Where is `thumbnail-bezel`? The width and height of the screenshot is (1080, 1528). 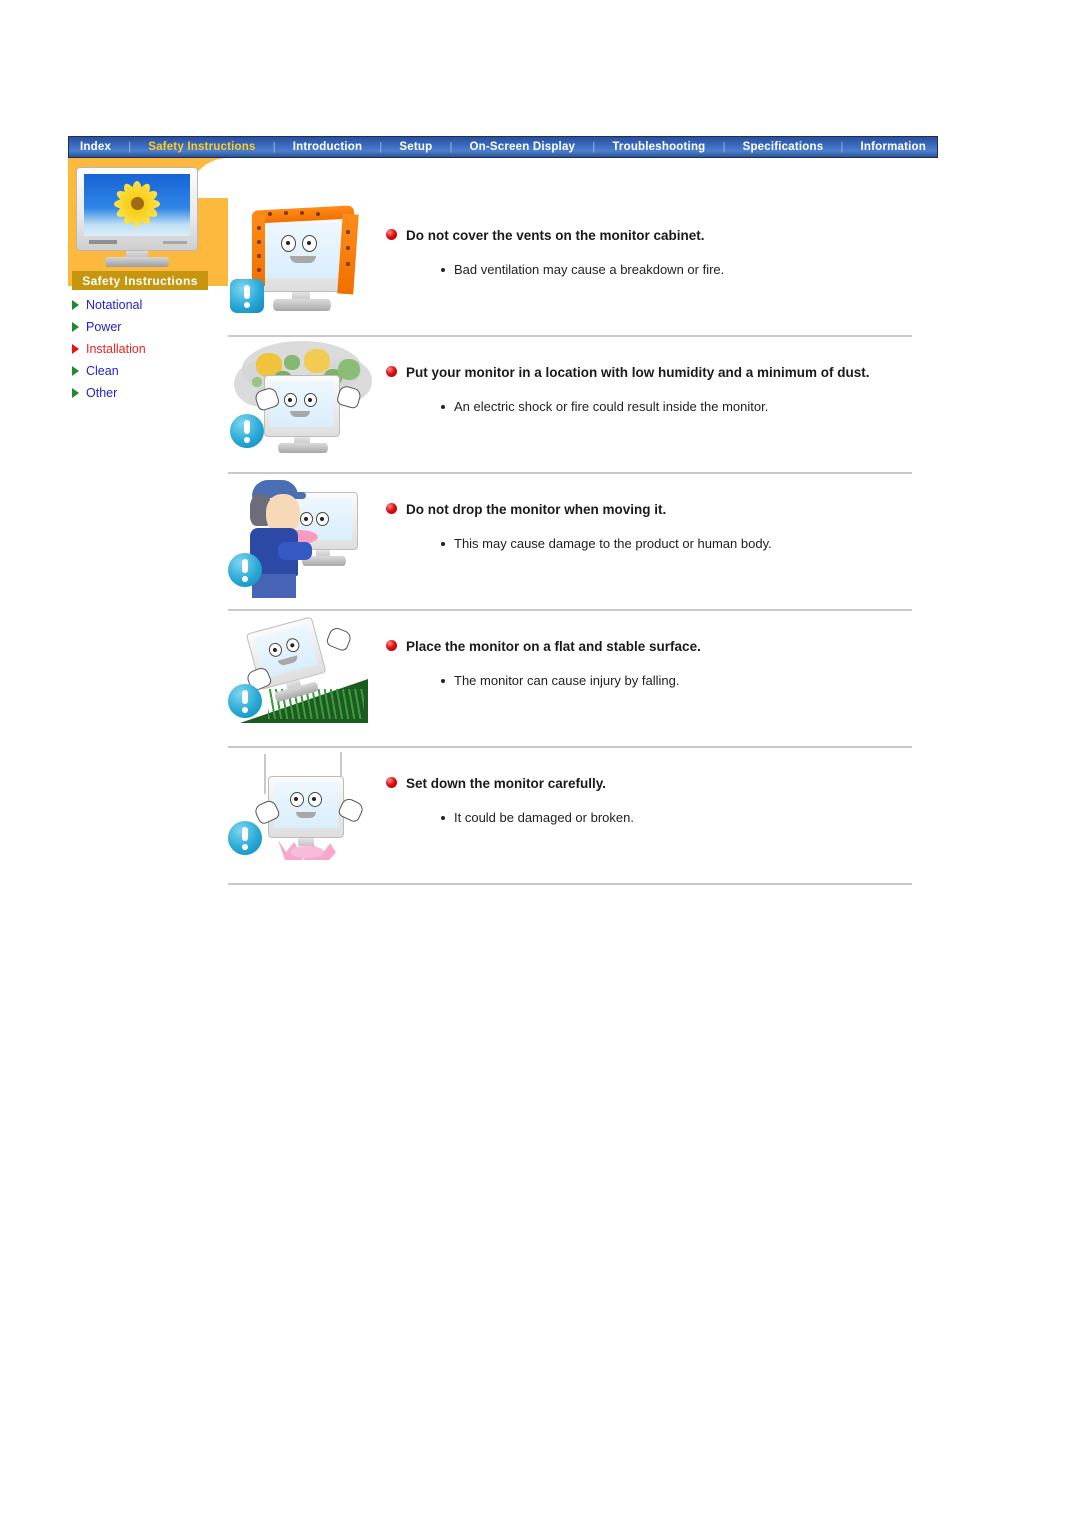
thumbnail-bezel is located at coordinates (137, 209).